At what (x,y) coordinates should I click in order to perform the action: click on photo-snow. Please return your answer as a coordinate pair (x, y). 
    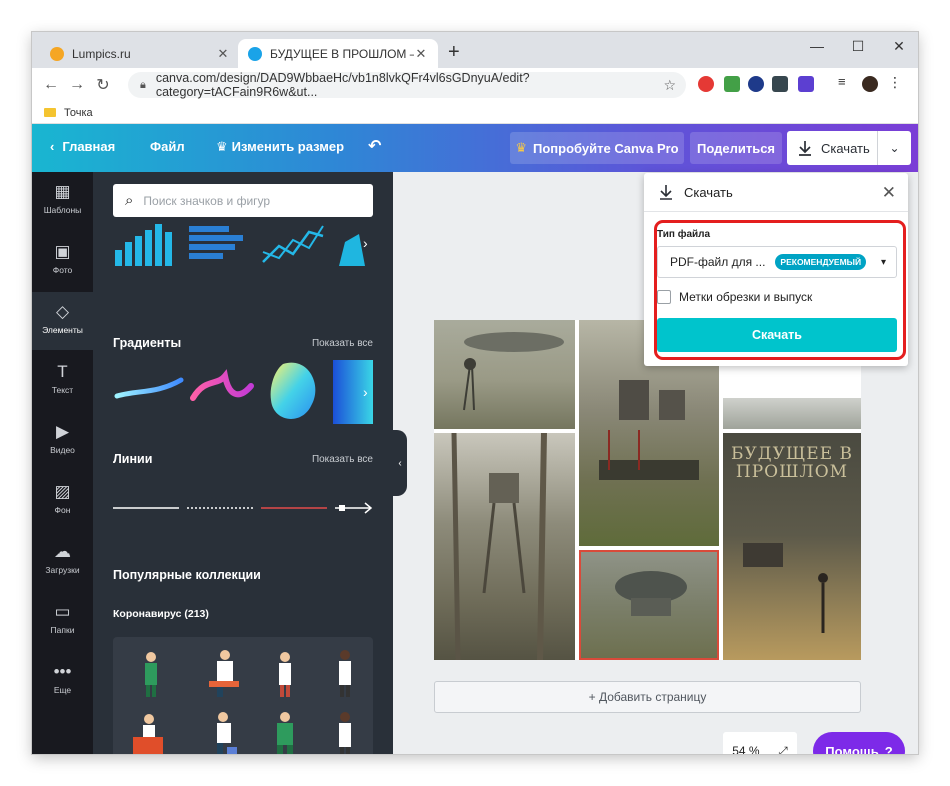
    Looking at the image, I should click on (792, 413).